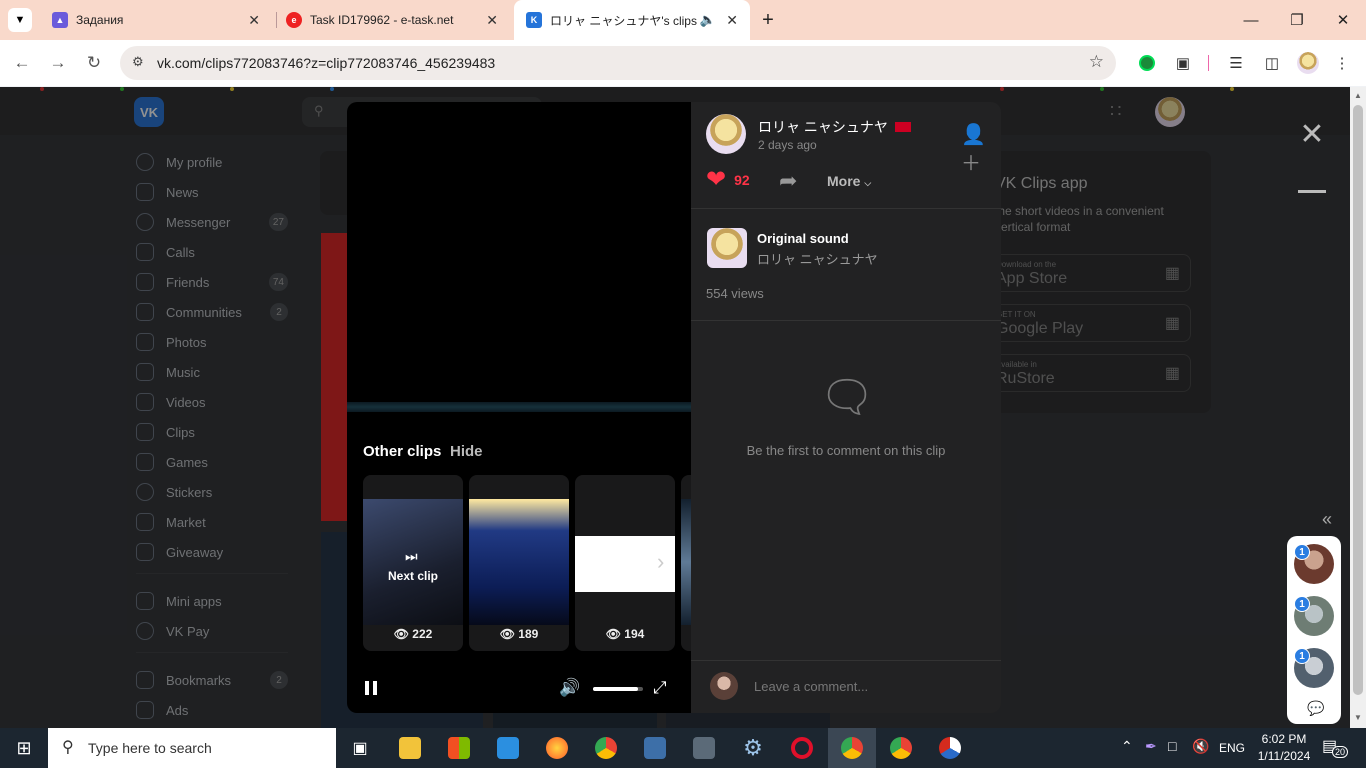 This screenshot has width=1366, height=768. What do you see at coordinates (466, 451) in the screenshot?
I see `hide-other-clips-button: Hide` at bounding box center [466, 451].